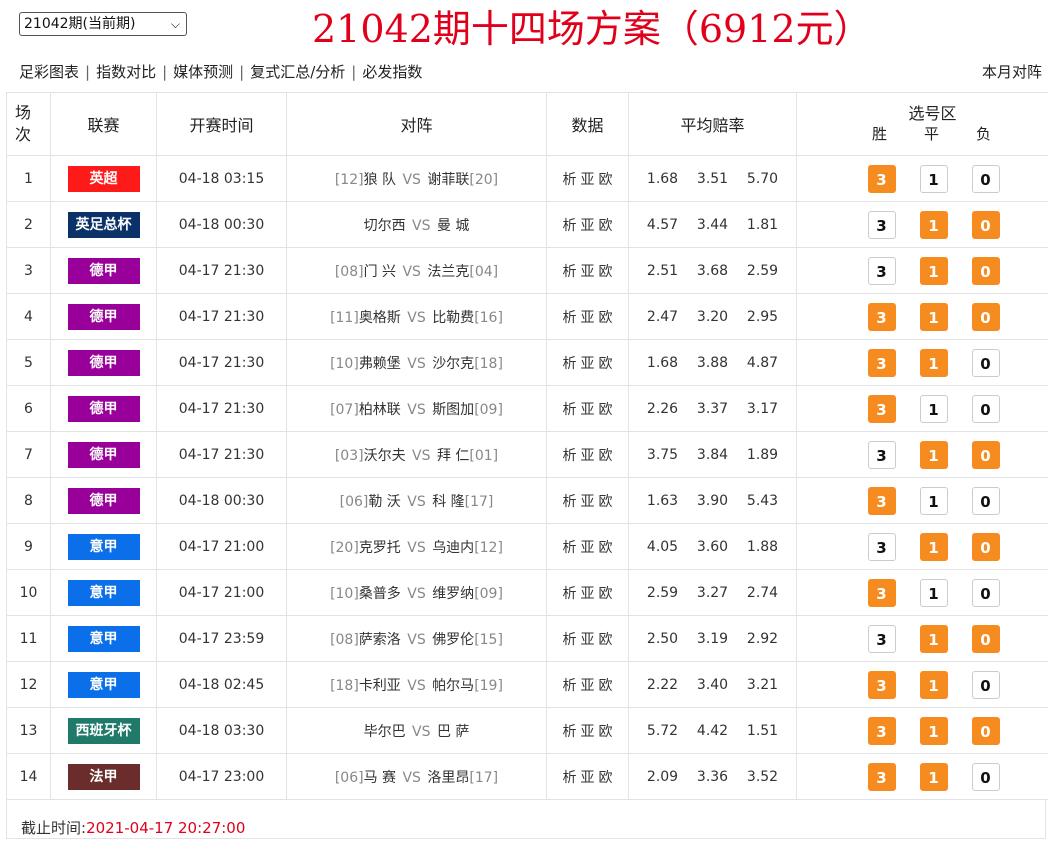 The height and width of the screenshot is (856, 1048). Describe the element at coordinates (392, 72) in the screenshot. I see `nav-link-betfair-index: 必发指数` at that location.